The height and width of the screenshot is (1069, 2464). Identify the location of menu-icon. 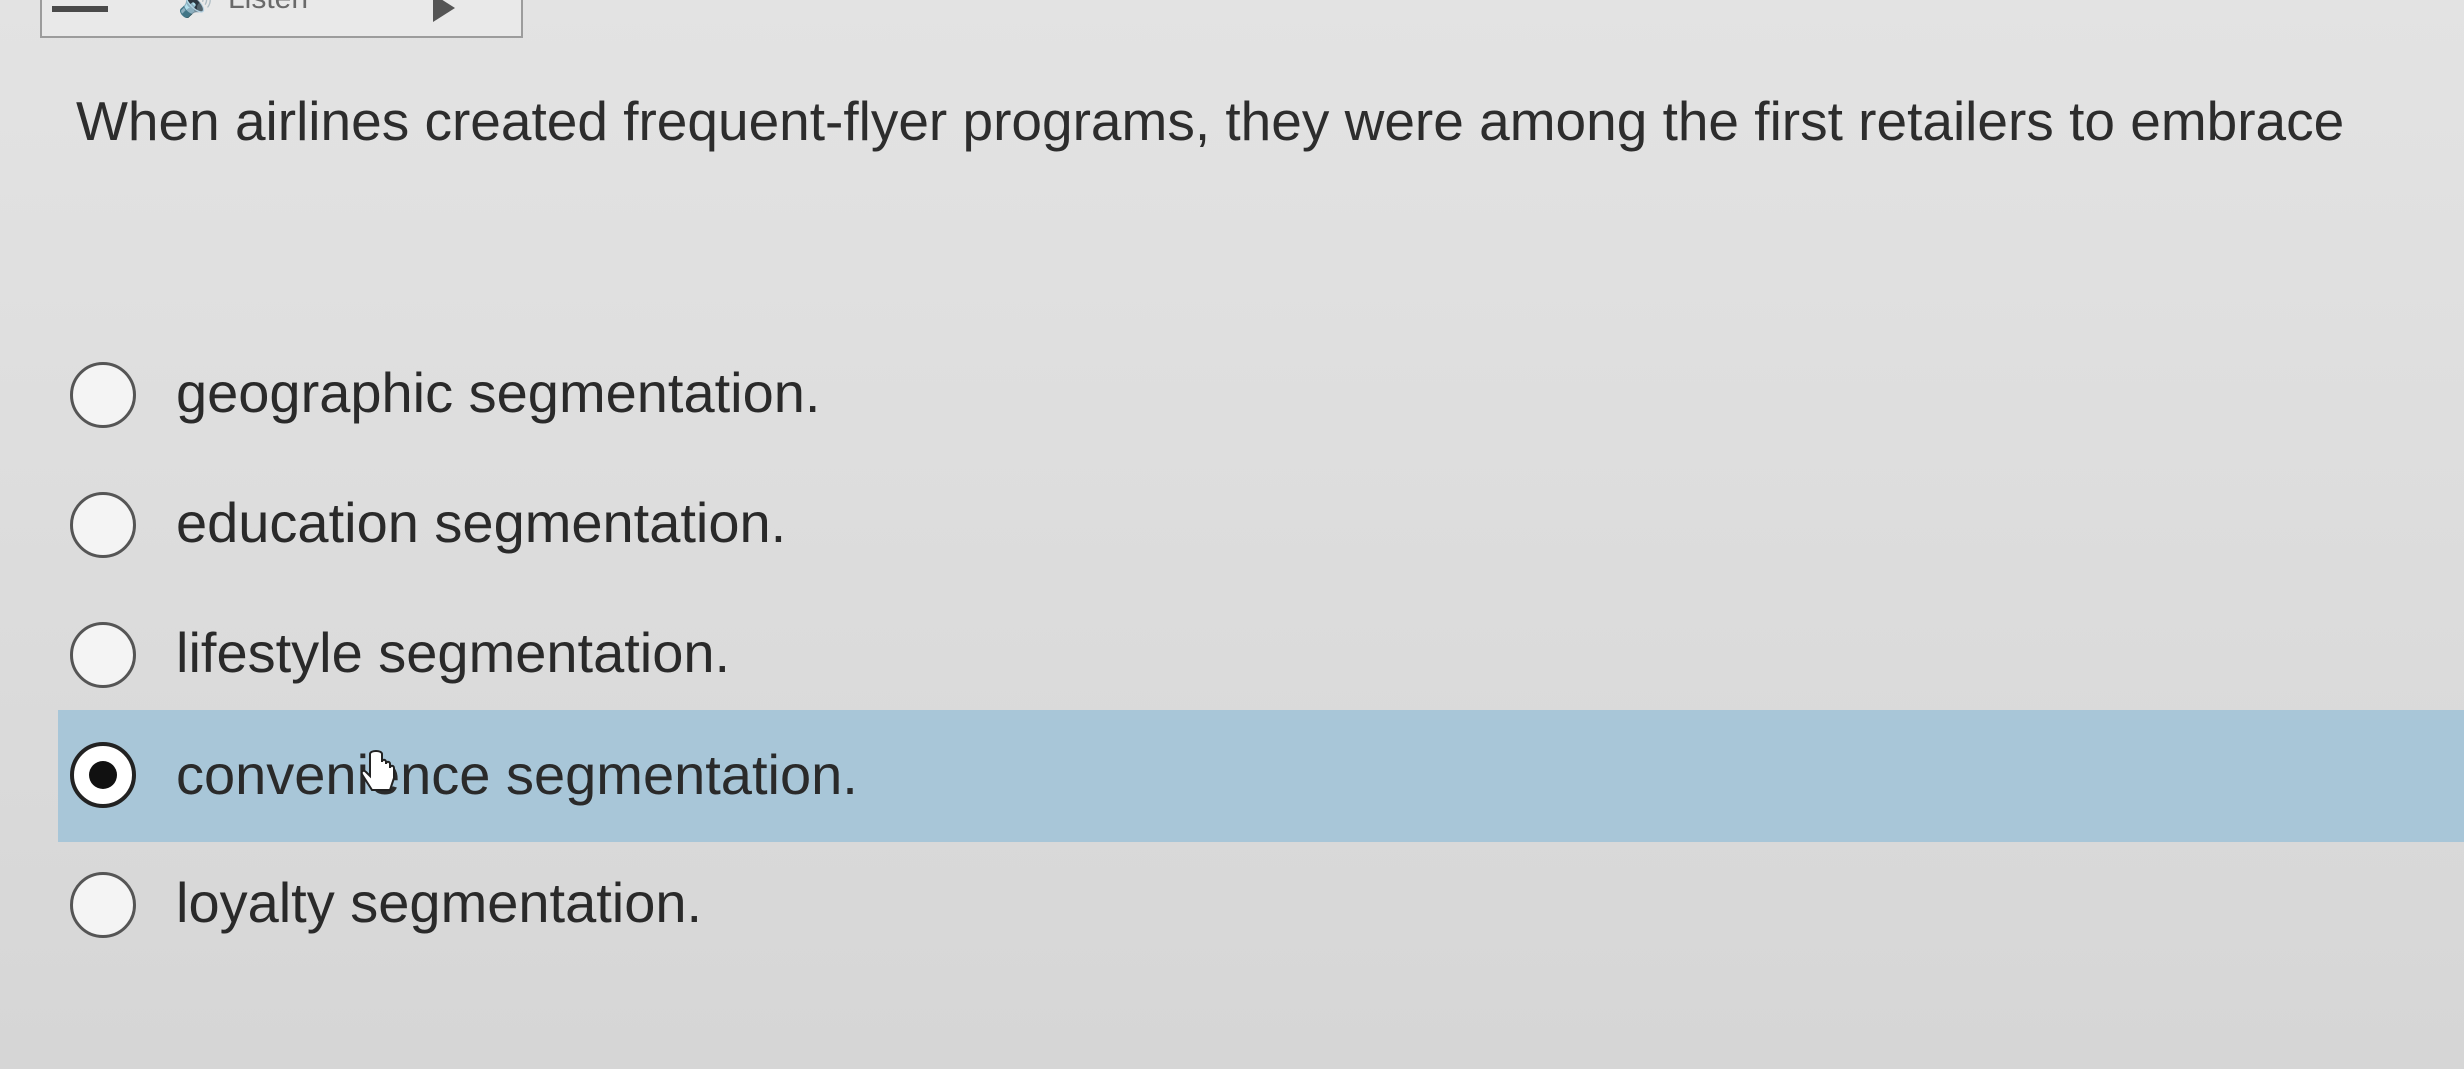
(80, 9).